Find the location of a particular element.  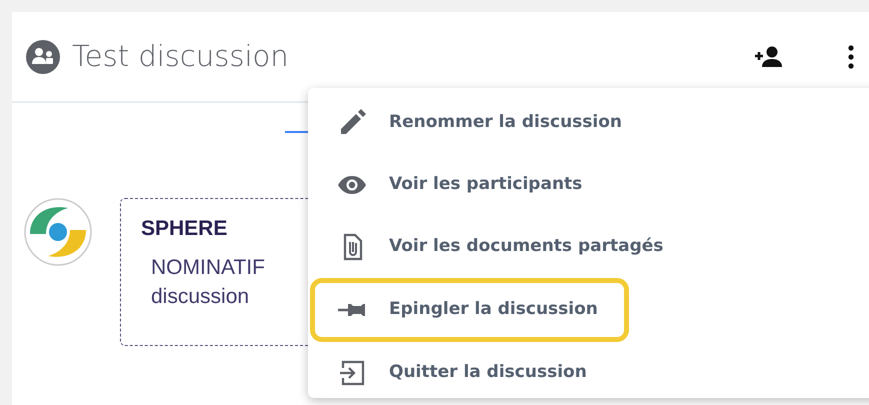

menu-item: Renommer la discussion is located at coordinates (482, 123).